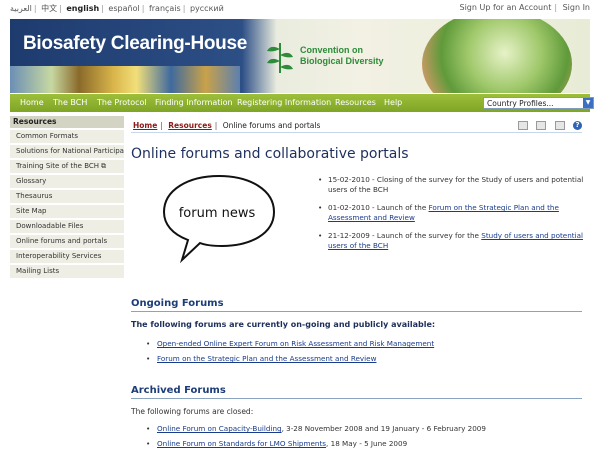 Image resolution: width=600 pixels, height=449 pixels. What do you see at coordinates (62, 241) in the screenshot?
I see `sidebar-item-label: Online forums and portals` at bounding box center [62, 241].